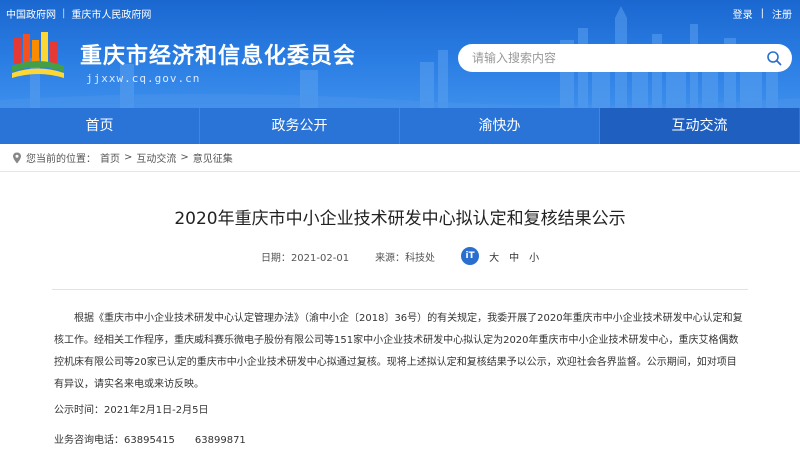 The height and width of the screenshot is (474, 800). What do you see at coordinates (143, 78) in the screenshot?
I see `site-domain: jjxxw.cq.gov.cn` at bounding box center [143, 78].